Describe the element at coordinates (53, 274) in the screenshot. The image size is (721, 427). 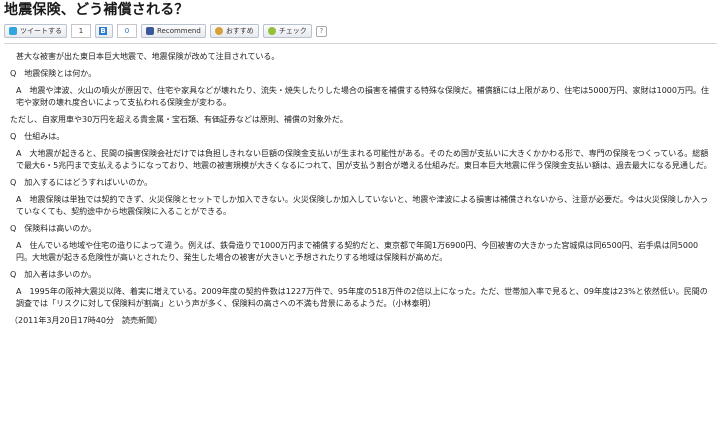
I see `question-5: Q 加入者は多いのか。` at that location.